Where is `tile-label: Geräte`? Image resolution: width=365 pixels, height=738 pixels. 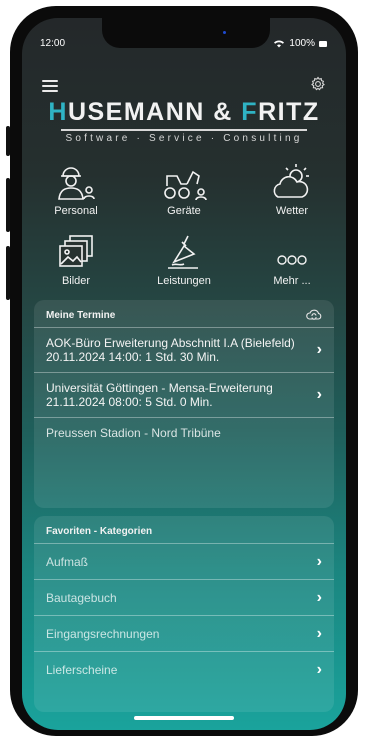
tile-label: Geräte is located at coordinates (184, 211).